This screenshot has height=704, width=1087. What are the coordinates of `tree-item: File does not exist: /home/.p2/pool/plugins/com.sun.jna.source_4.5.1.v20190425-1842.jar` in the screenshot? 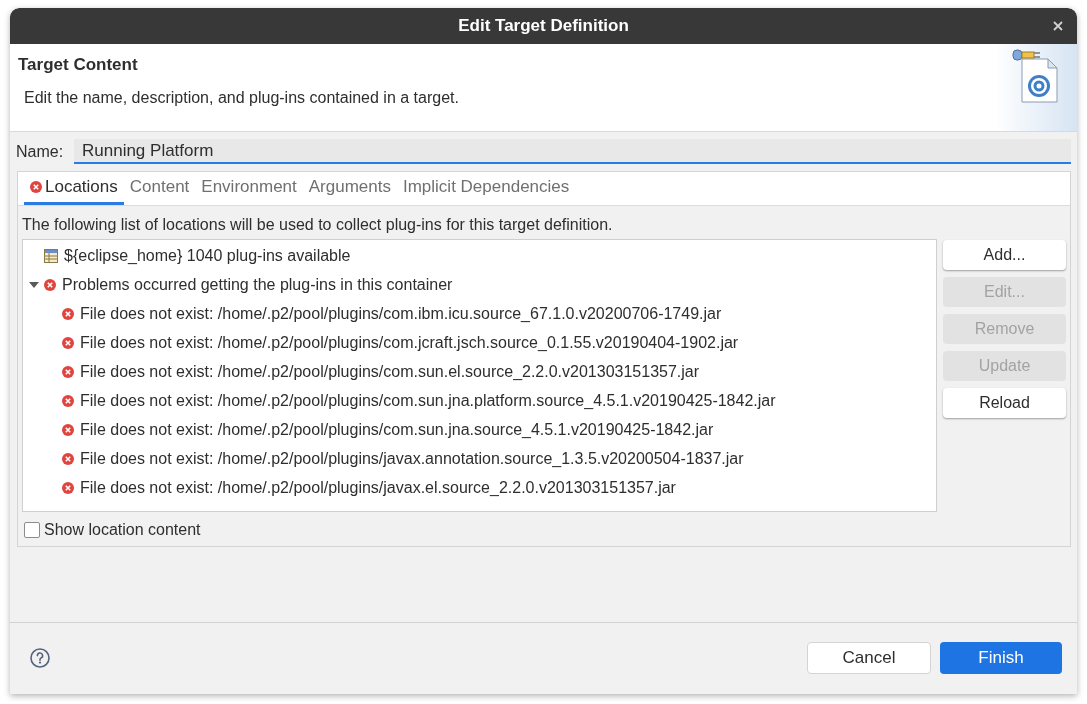 It's located at (388, 429).